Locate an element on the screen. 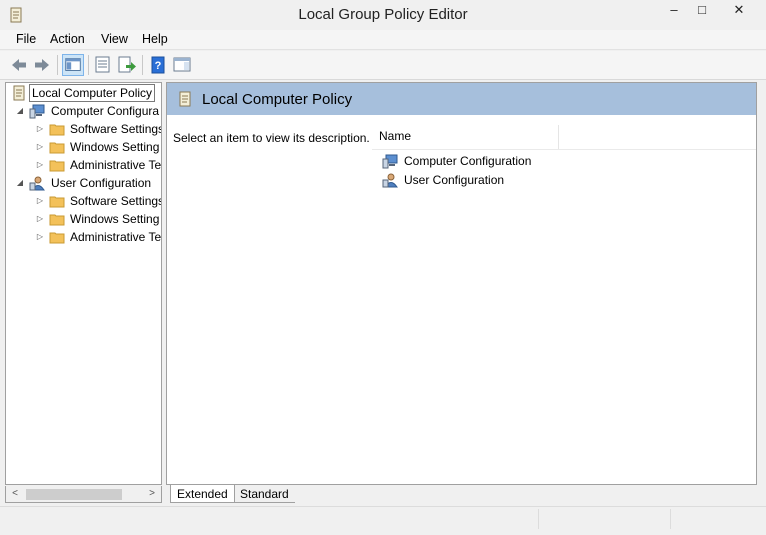  close-button: ✕ is located at coordinates (739, 11).